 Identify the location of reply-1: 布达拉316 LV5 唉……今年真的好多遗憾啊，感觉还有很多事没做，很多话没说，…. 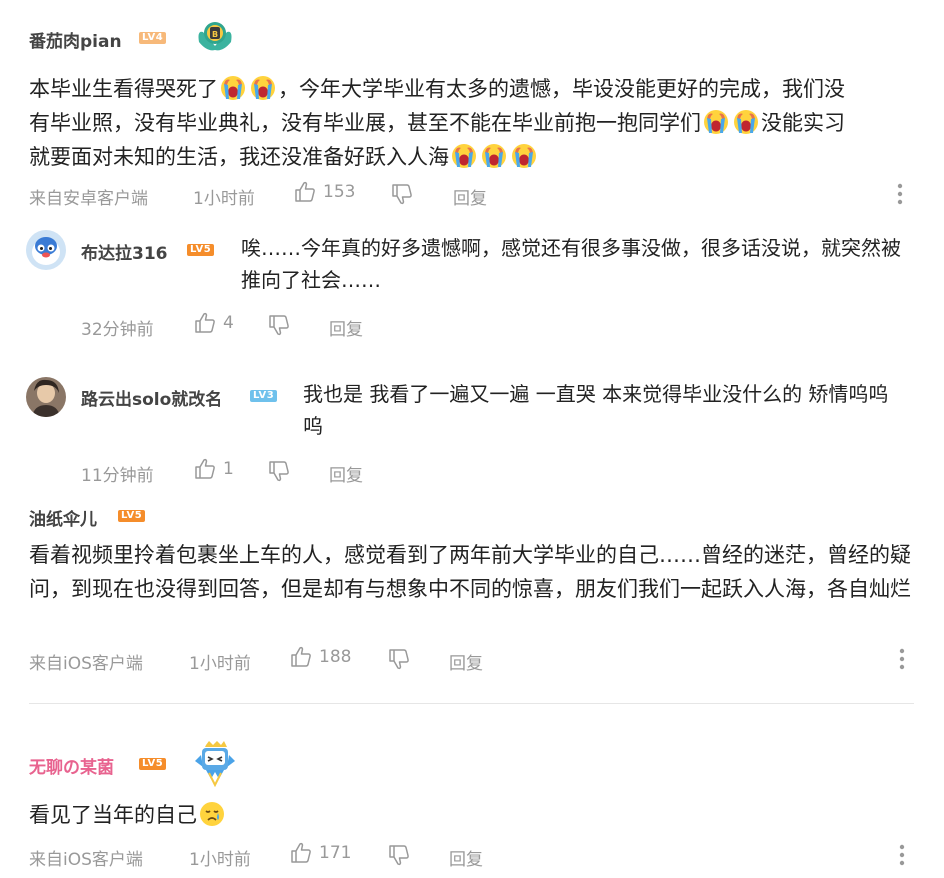
(472, 285).